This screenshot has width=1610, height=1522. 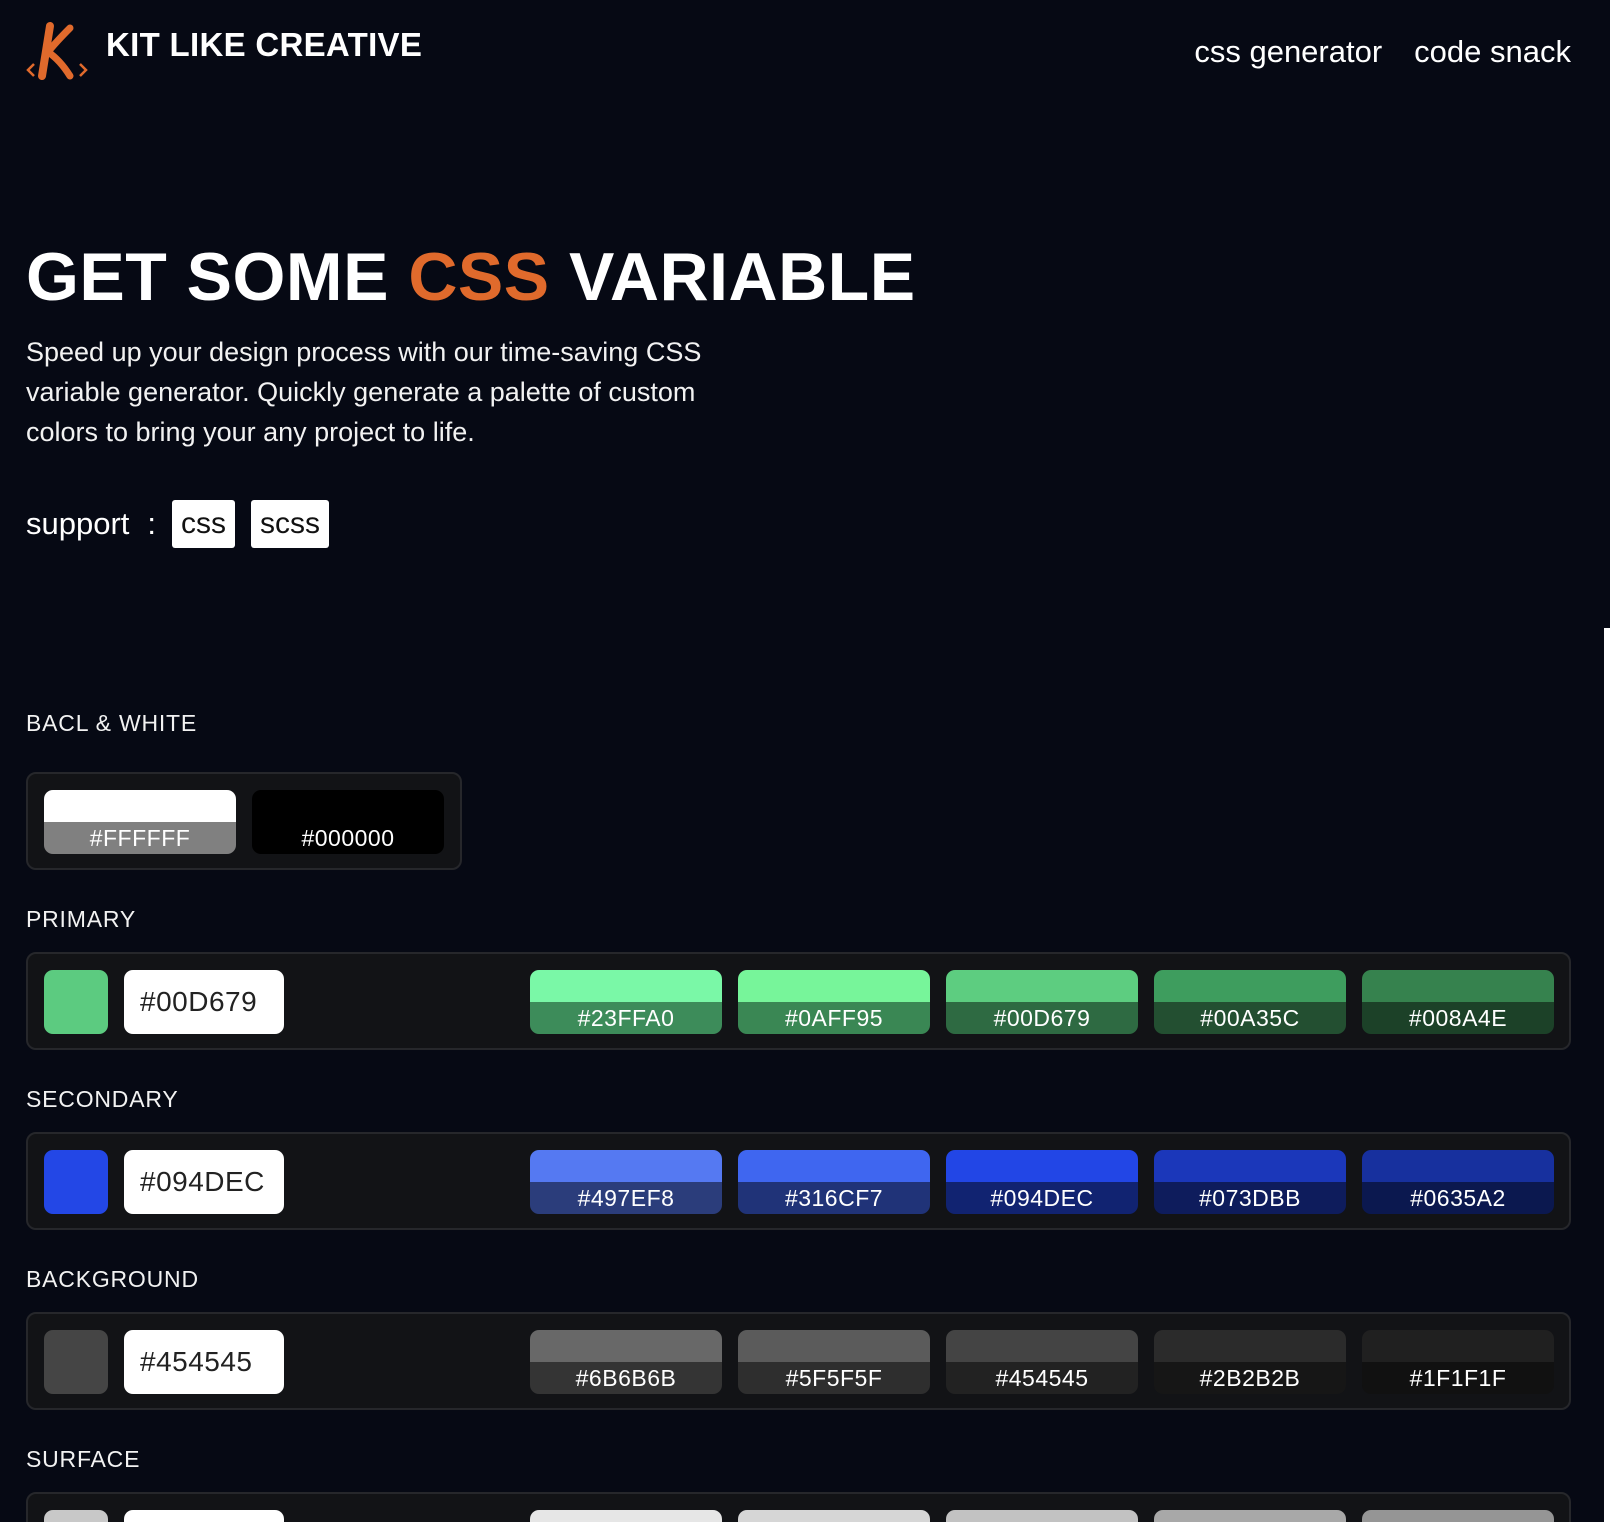 I want to click on color-swatch: #5F5F5F, so click(x=834, y=1362).